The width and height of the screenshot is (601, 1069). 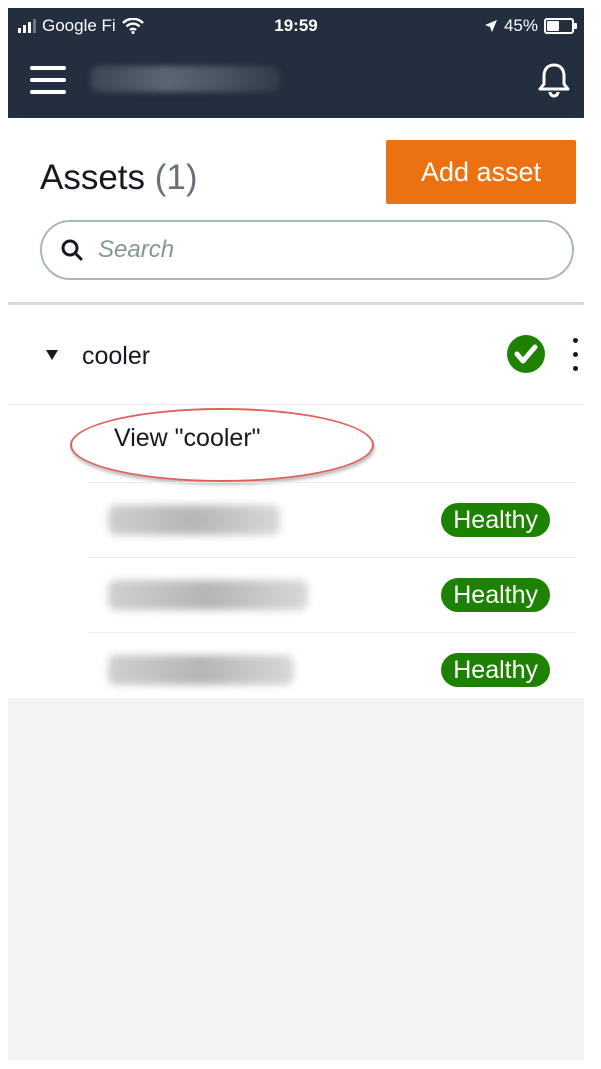 I want to click on page-title: Assets (1), so click(x=119, y=178).